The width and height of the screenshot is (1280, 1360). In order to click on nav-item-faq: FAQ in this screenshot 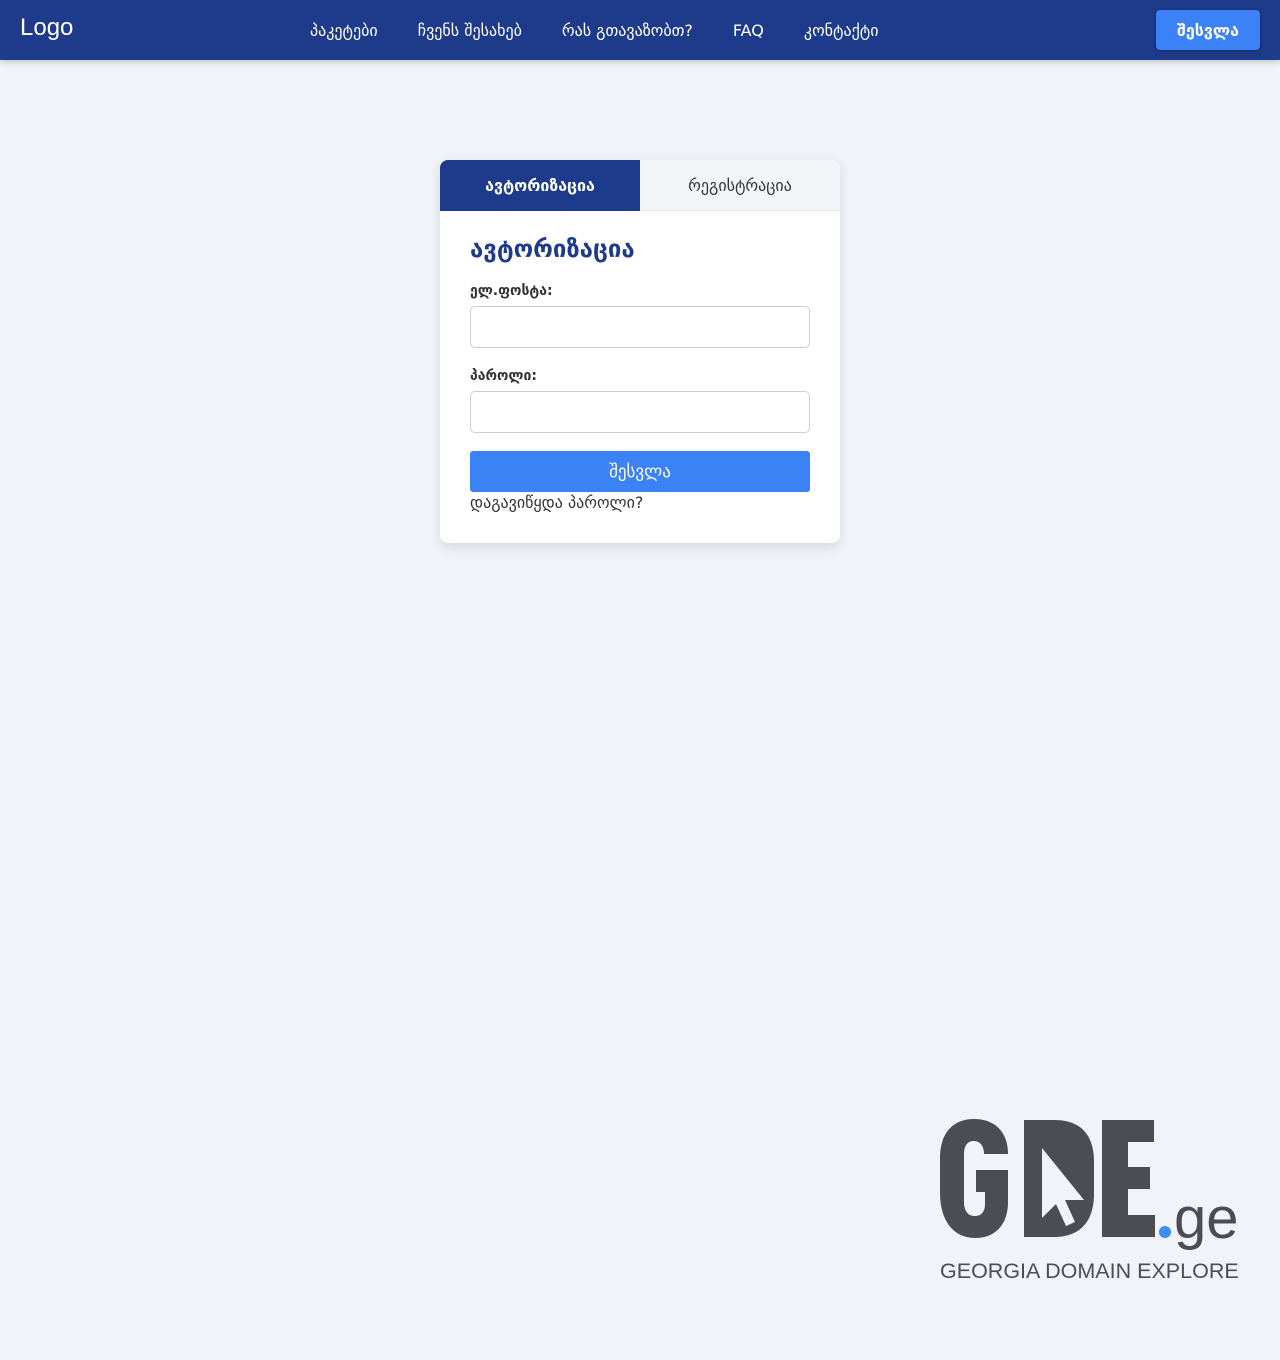, I will do `click(748, 30)`.